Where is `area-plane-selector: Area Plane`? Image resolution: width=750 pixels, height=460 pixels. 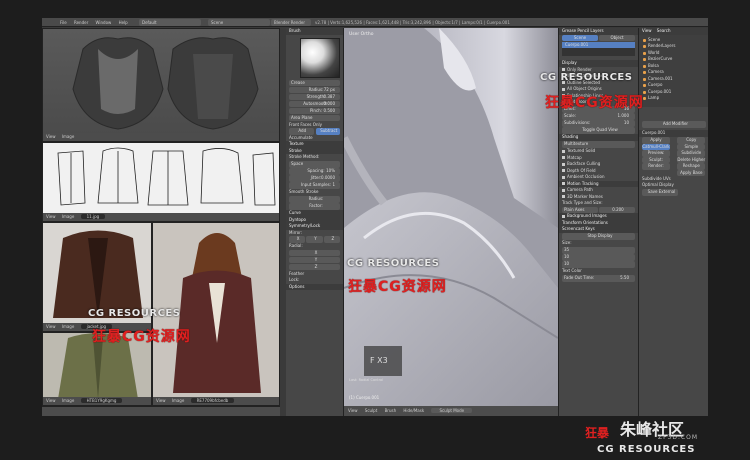 area-plane-selector: Area Plane is located at coordinates (314, 117).